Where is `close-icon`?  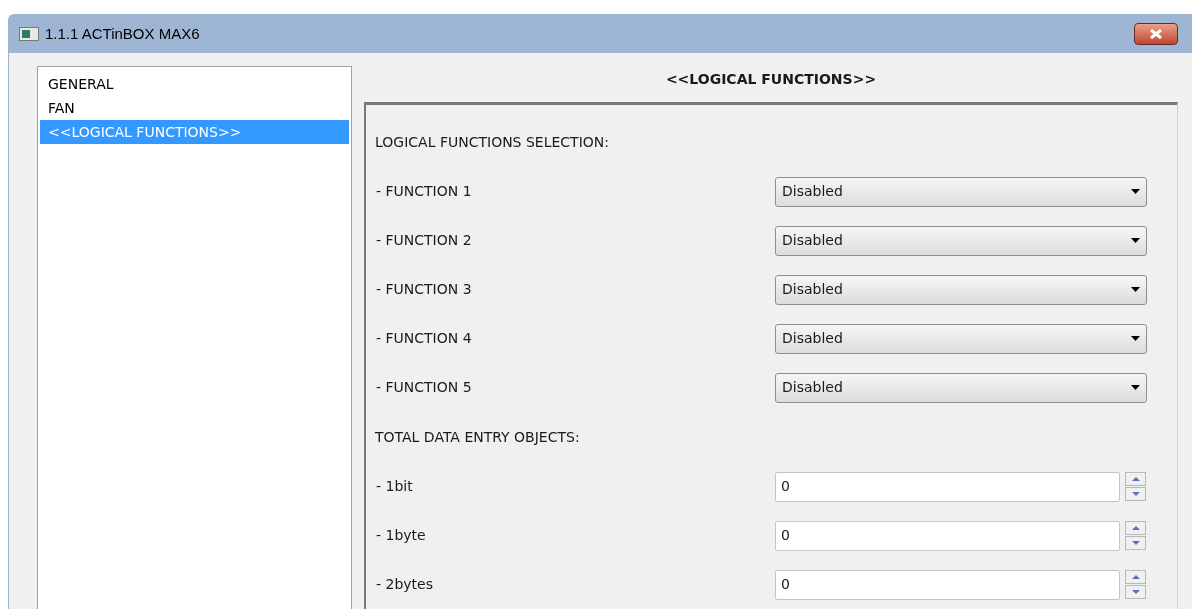 close-icon is located at coordinates (1156, 34).